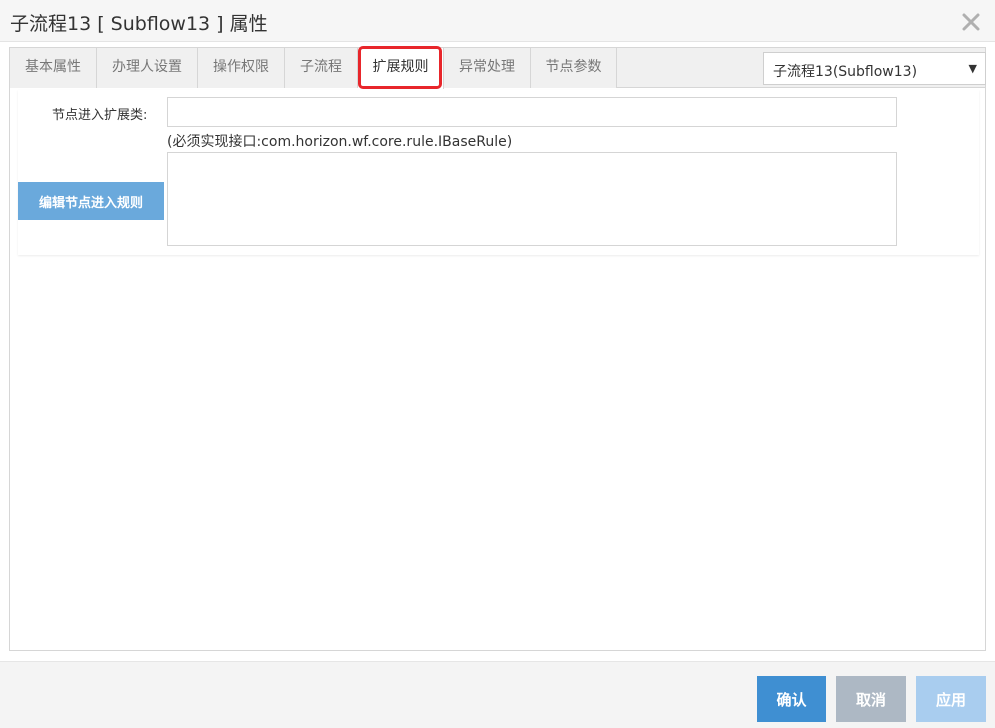 The width and height of the screenshot is (995, 728). I want to click on dialog-footer: 确认 取消 应用, so click(497, 694).